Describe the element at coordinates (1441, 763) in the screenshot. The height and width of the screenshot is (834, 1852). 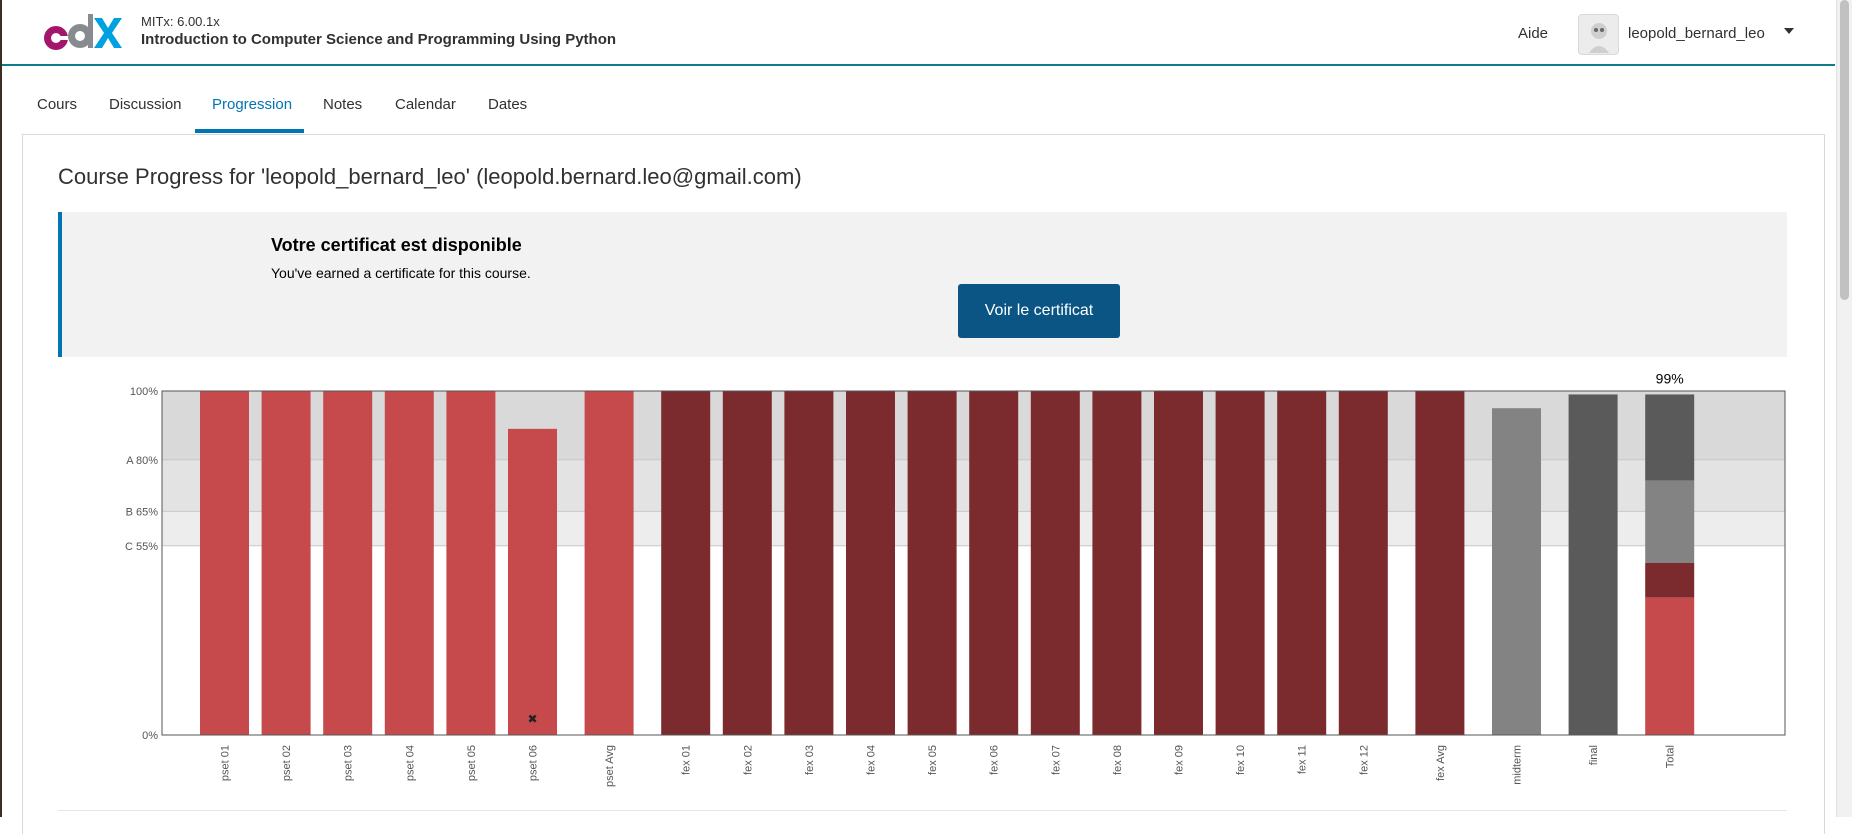
I see `x-tick-label: fex Avg` at that location.